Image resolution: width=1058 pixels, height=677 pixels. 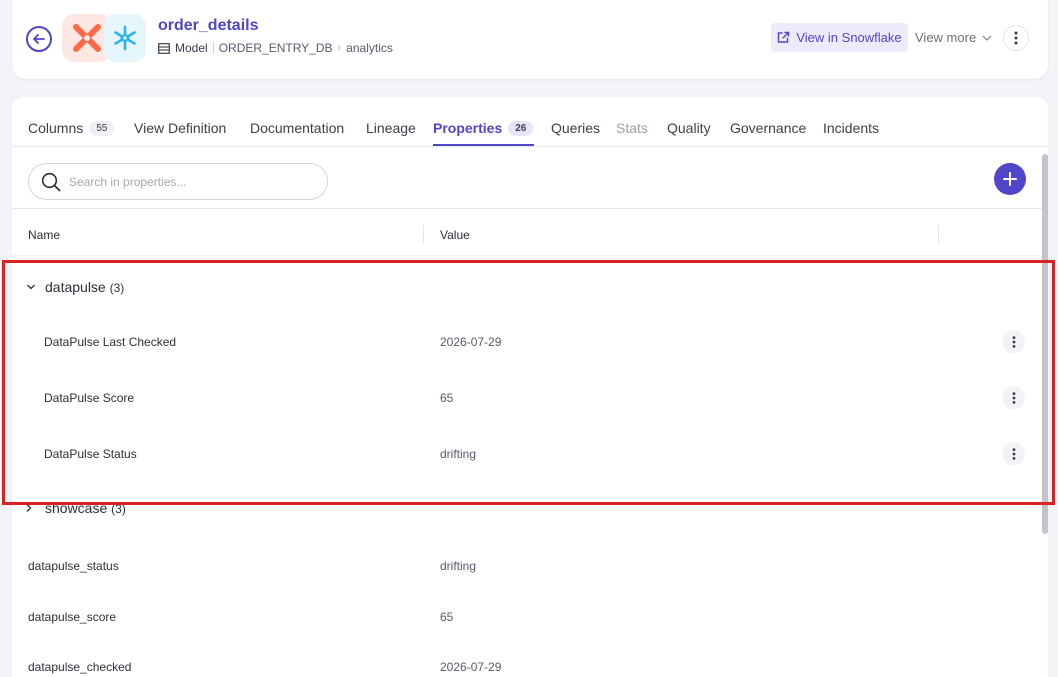 I want to click on tab-lineage: Lineage, so click(x=391, y=128).